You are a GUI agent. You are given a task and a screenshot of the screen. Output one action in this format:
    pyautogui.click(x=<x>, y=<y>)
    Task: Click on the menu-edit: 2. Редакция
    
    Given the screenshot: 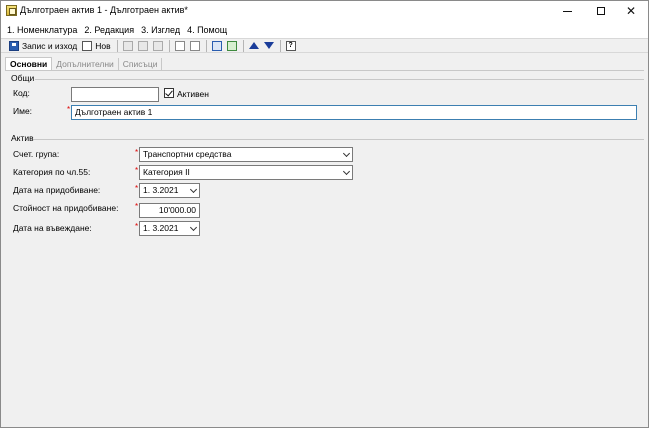 What is the action you would take?
    pyautogui.click(x=109, y=30)
    